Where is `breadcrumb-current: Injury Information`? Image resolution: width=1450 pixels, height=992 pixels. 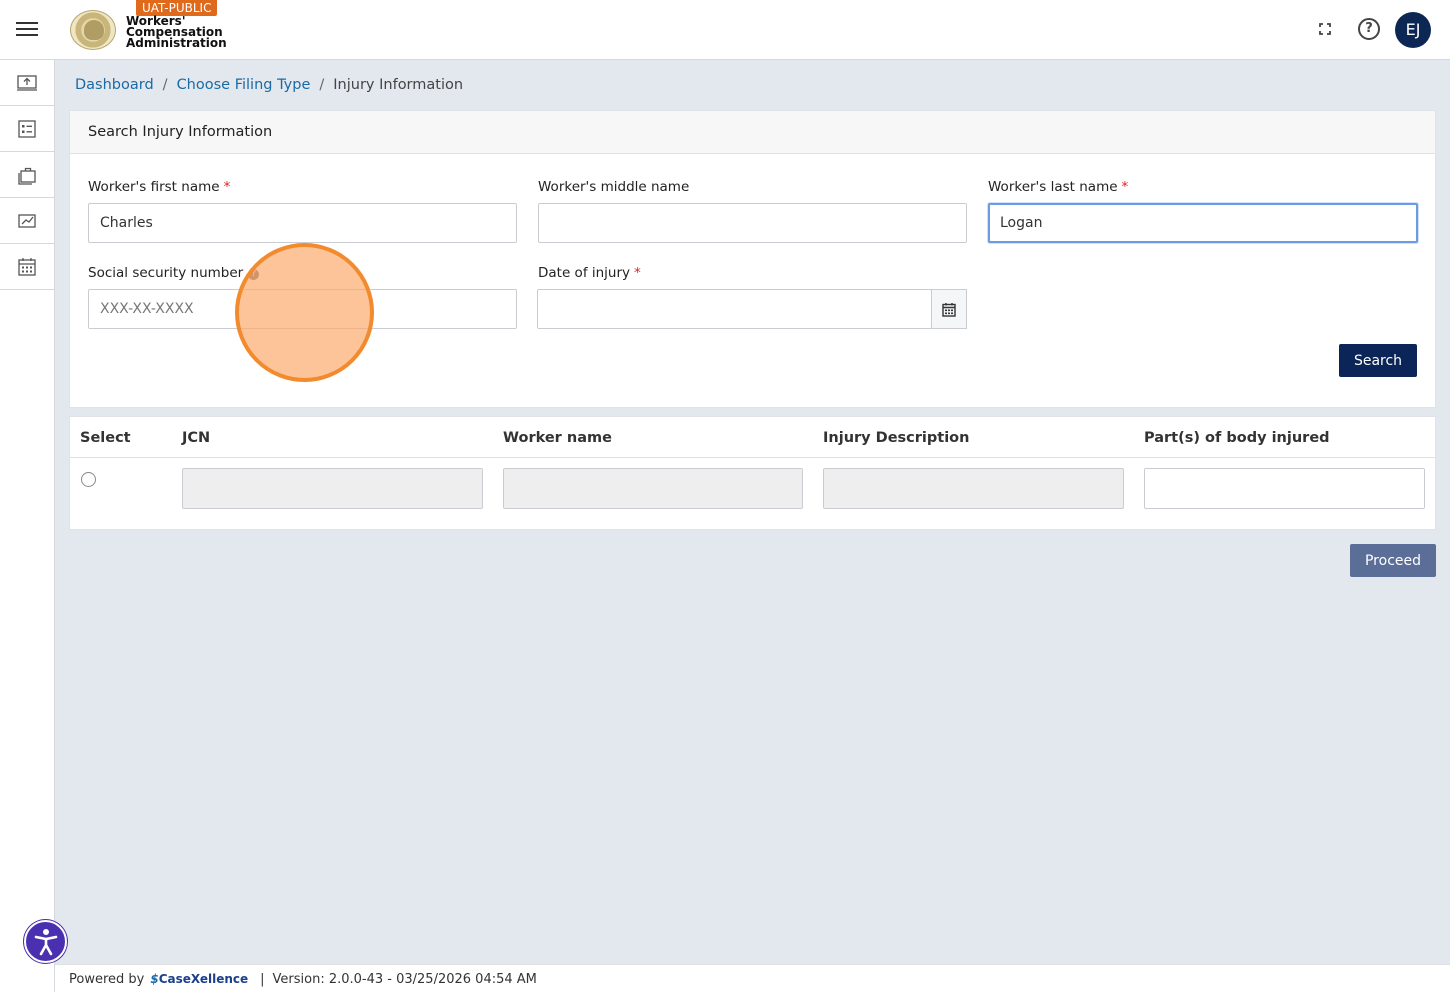
breadcrumb-current: Injury Information is located at coordinates (398, 85).